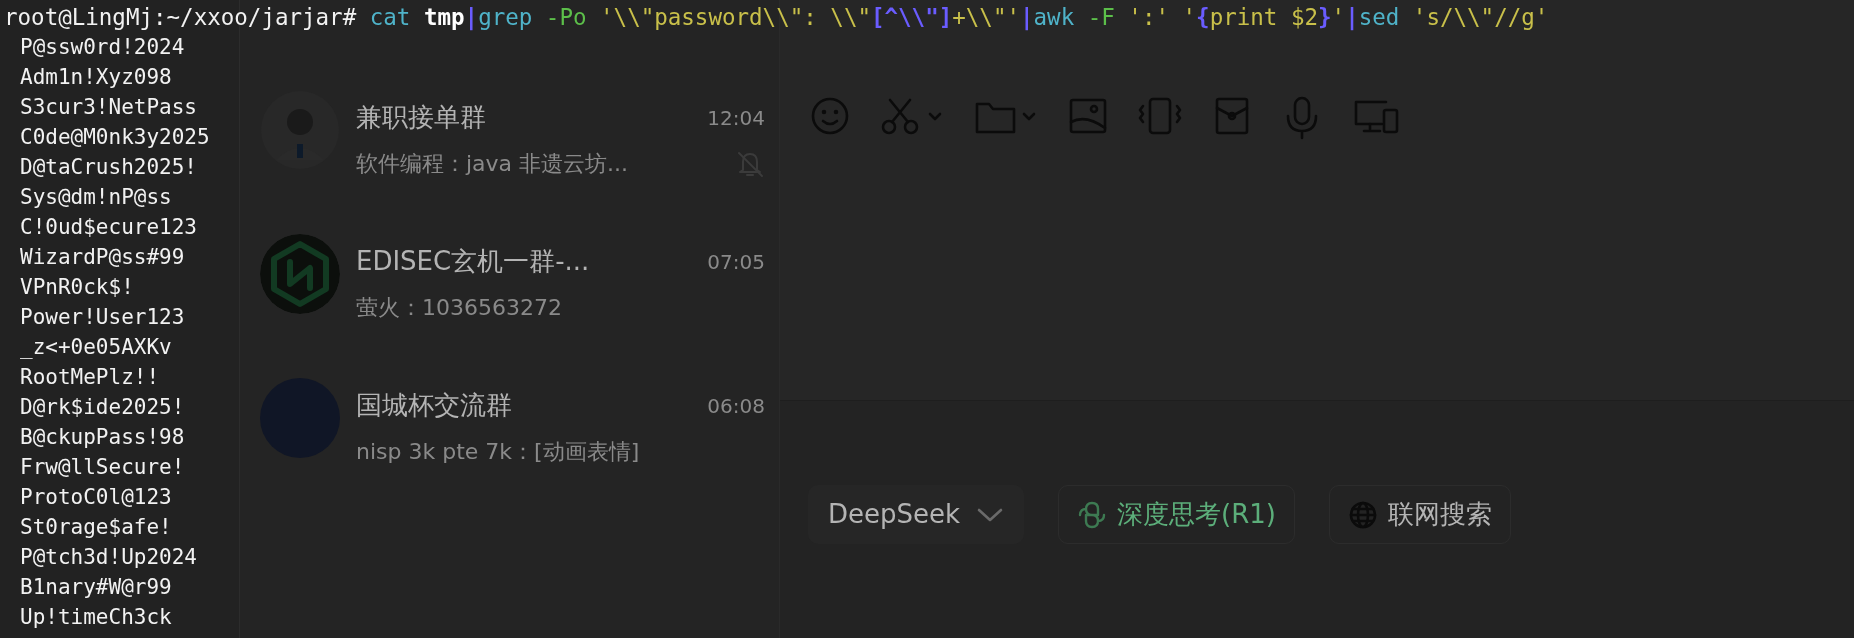  What do you see at coordinates (77, 287) in the screenshot?
I see `terminal-output-line: VPnR0ck$!` at bounding box center [77, 287].